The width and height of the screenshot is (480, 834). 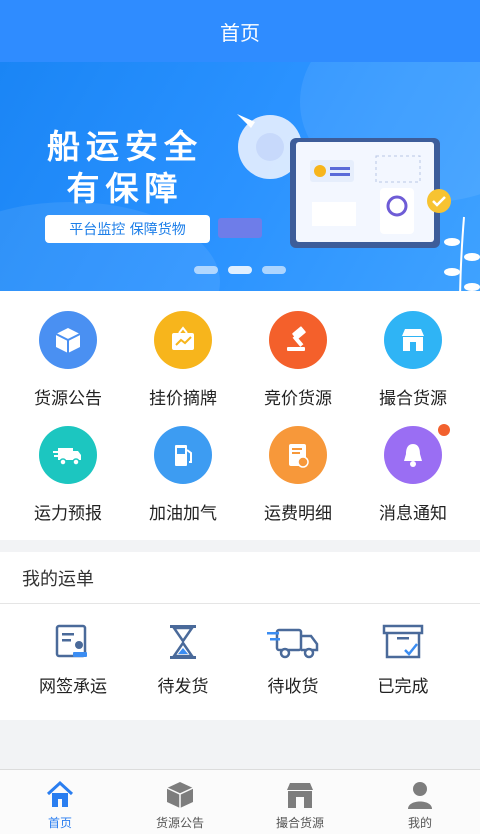 What do you see at coordinates (240, 578) in the screenshot?
I see `section-title: 我的运单` at bounding box center [240, 578].